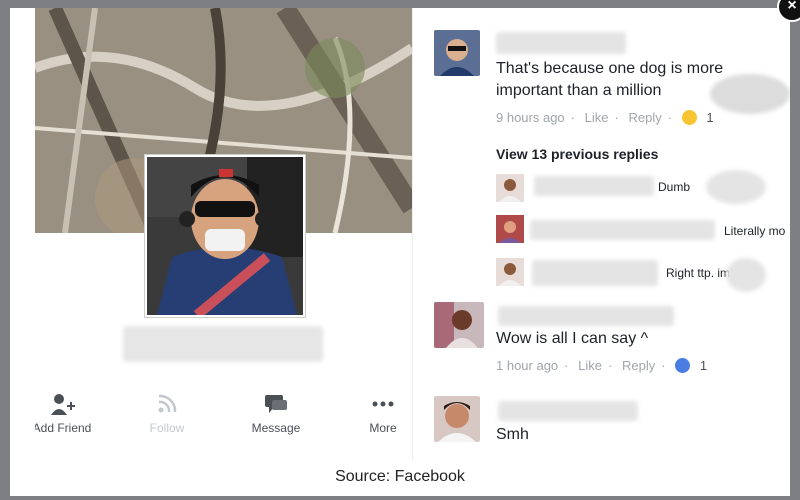 The image size is (800, 500). Describe the element at coordinates (683, 365) in the screenshot. I see `like-thumb-icon` at that location.